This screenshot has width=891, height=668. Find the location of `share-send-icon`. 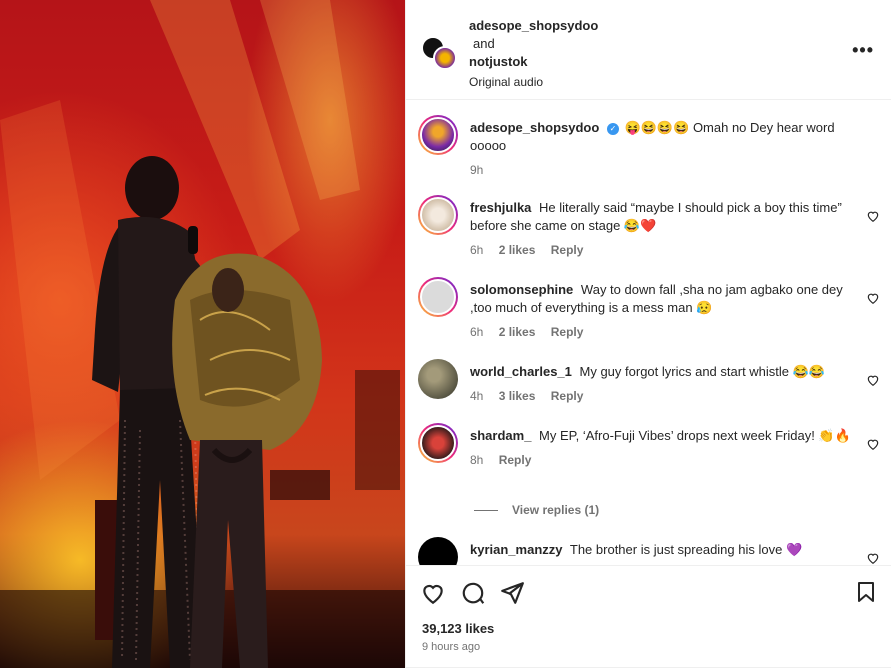

share-send-icon is located at coordinates (512, 593).